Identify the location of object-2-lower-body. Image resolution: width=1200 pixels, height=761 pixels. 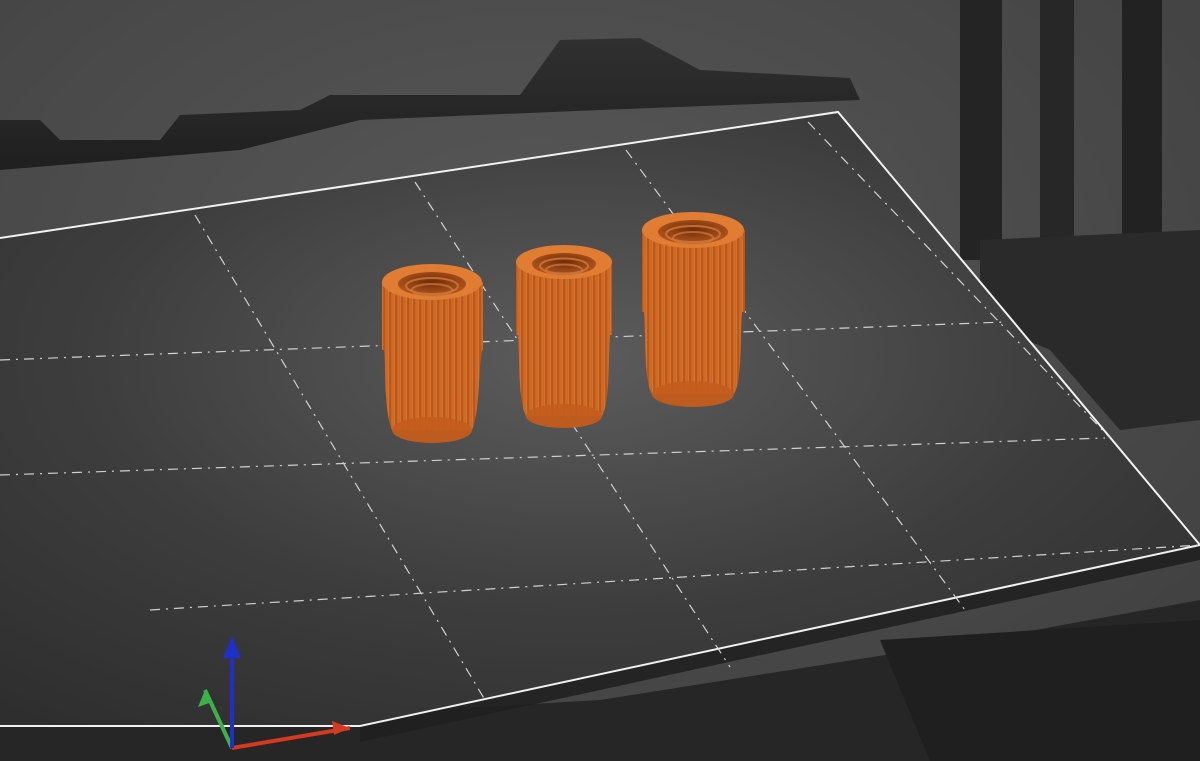
(564, 375).